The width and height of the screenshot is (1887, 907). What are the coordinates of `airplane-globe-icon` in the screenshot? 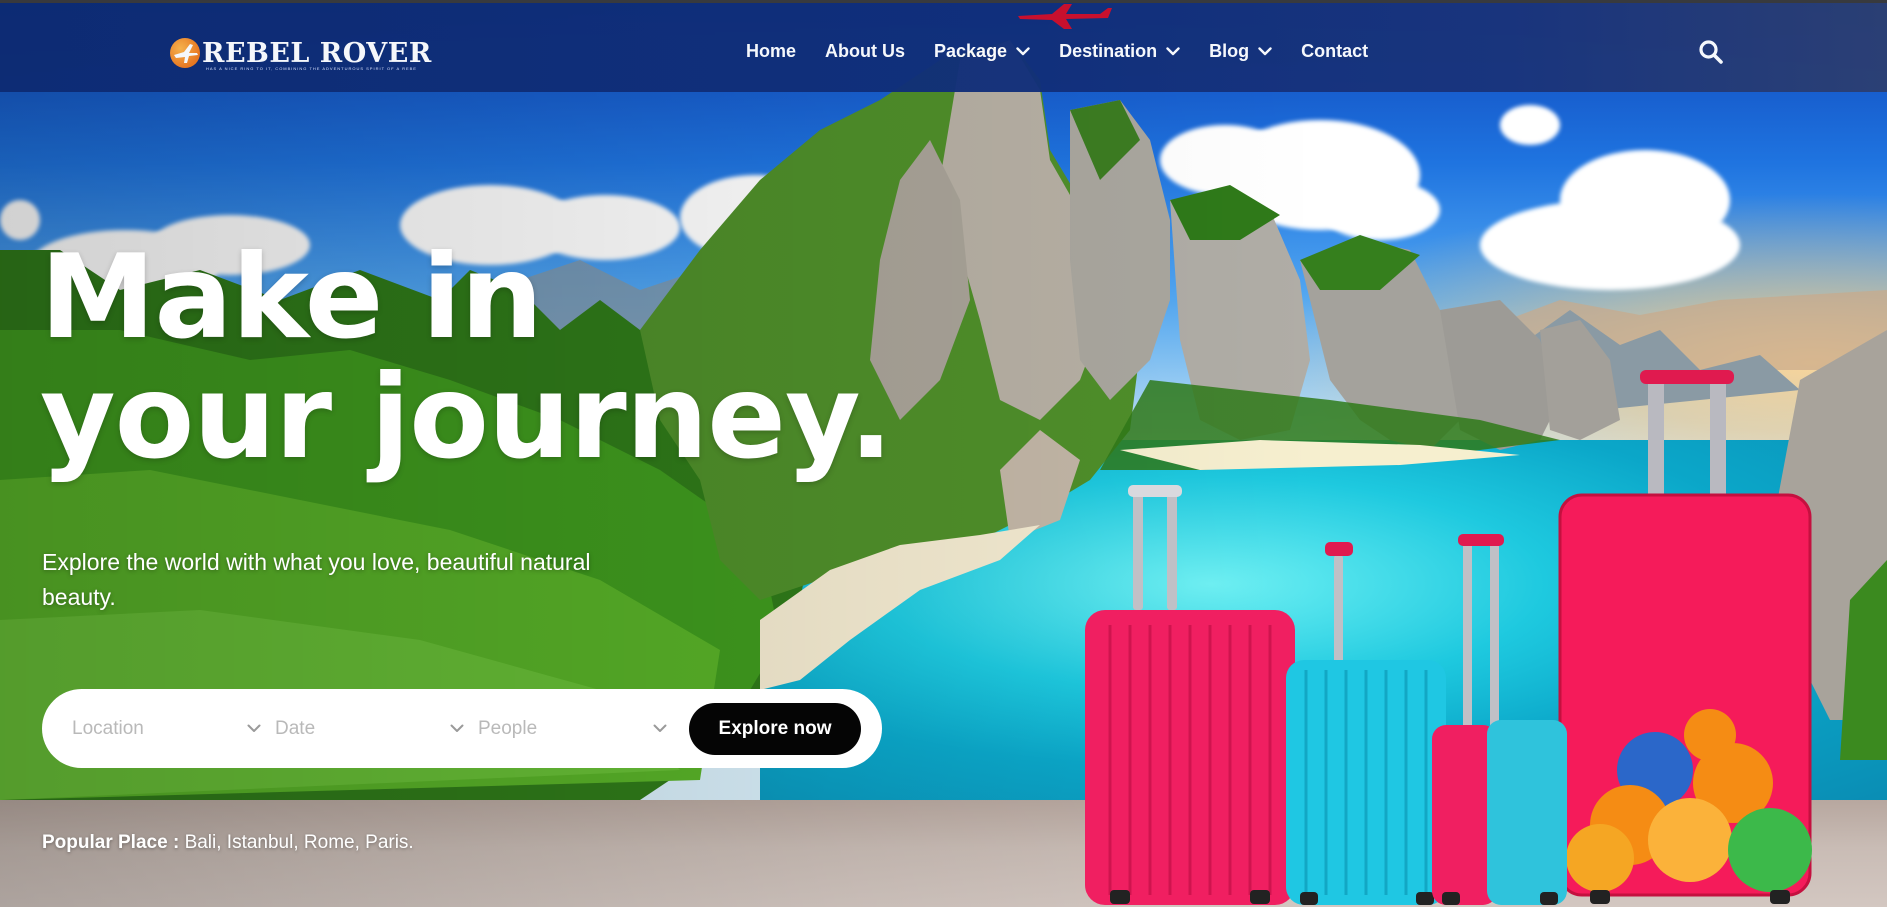 It's located at (185, 53).